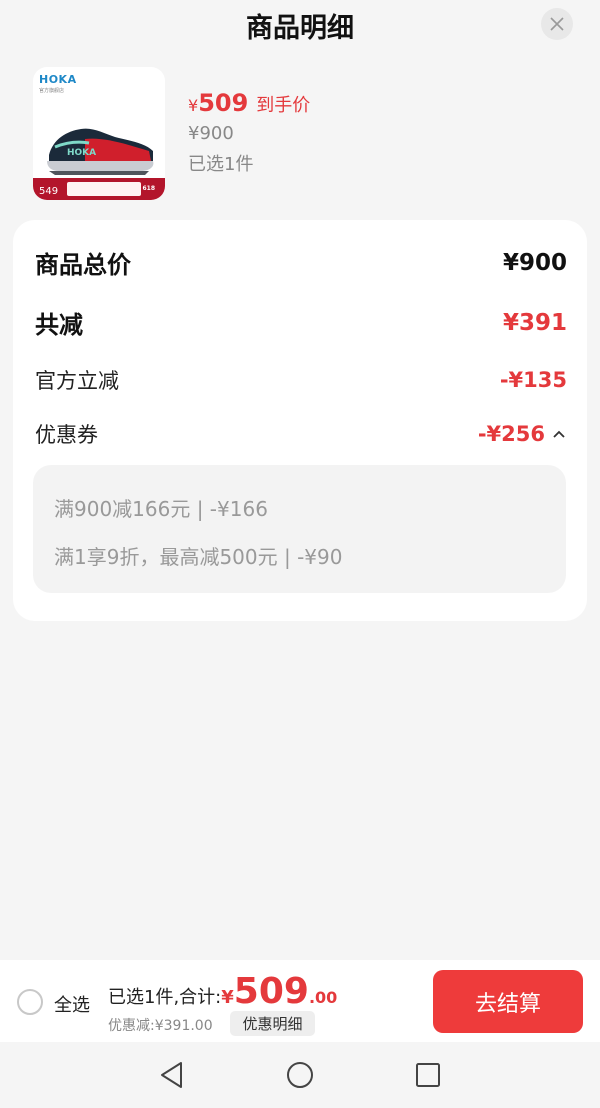 The image size is (600, 1108). I want to click on total-reduce-row: 共减 ¥391, so click(301, 322).